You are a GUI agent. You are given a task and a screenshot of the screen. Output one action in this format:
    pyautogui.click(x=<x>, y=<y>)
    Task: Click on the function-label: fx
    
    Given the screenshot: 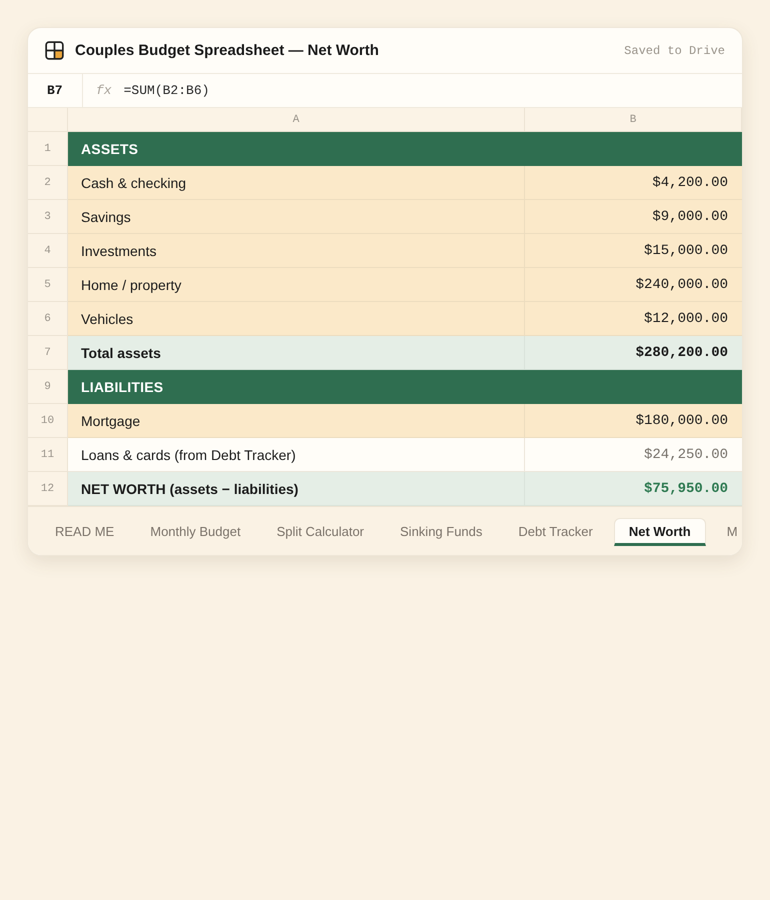 What is the action you would take?
    pyautogui.click(x=104, y=90)
    